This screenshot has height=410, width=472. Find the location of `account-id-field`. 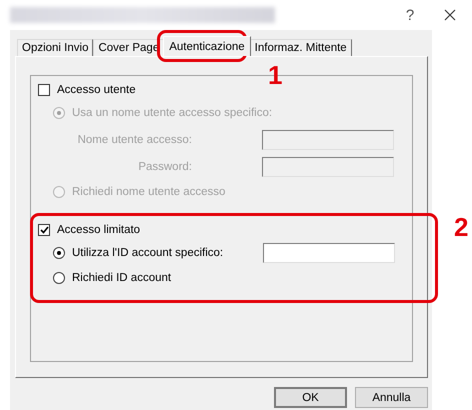

account-id-field is located at coordinates (329, 253).